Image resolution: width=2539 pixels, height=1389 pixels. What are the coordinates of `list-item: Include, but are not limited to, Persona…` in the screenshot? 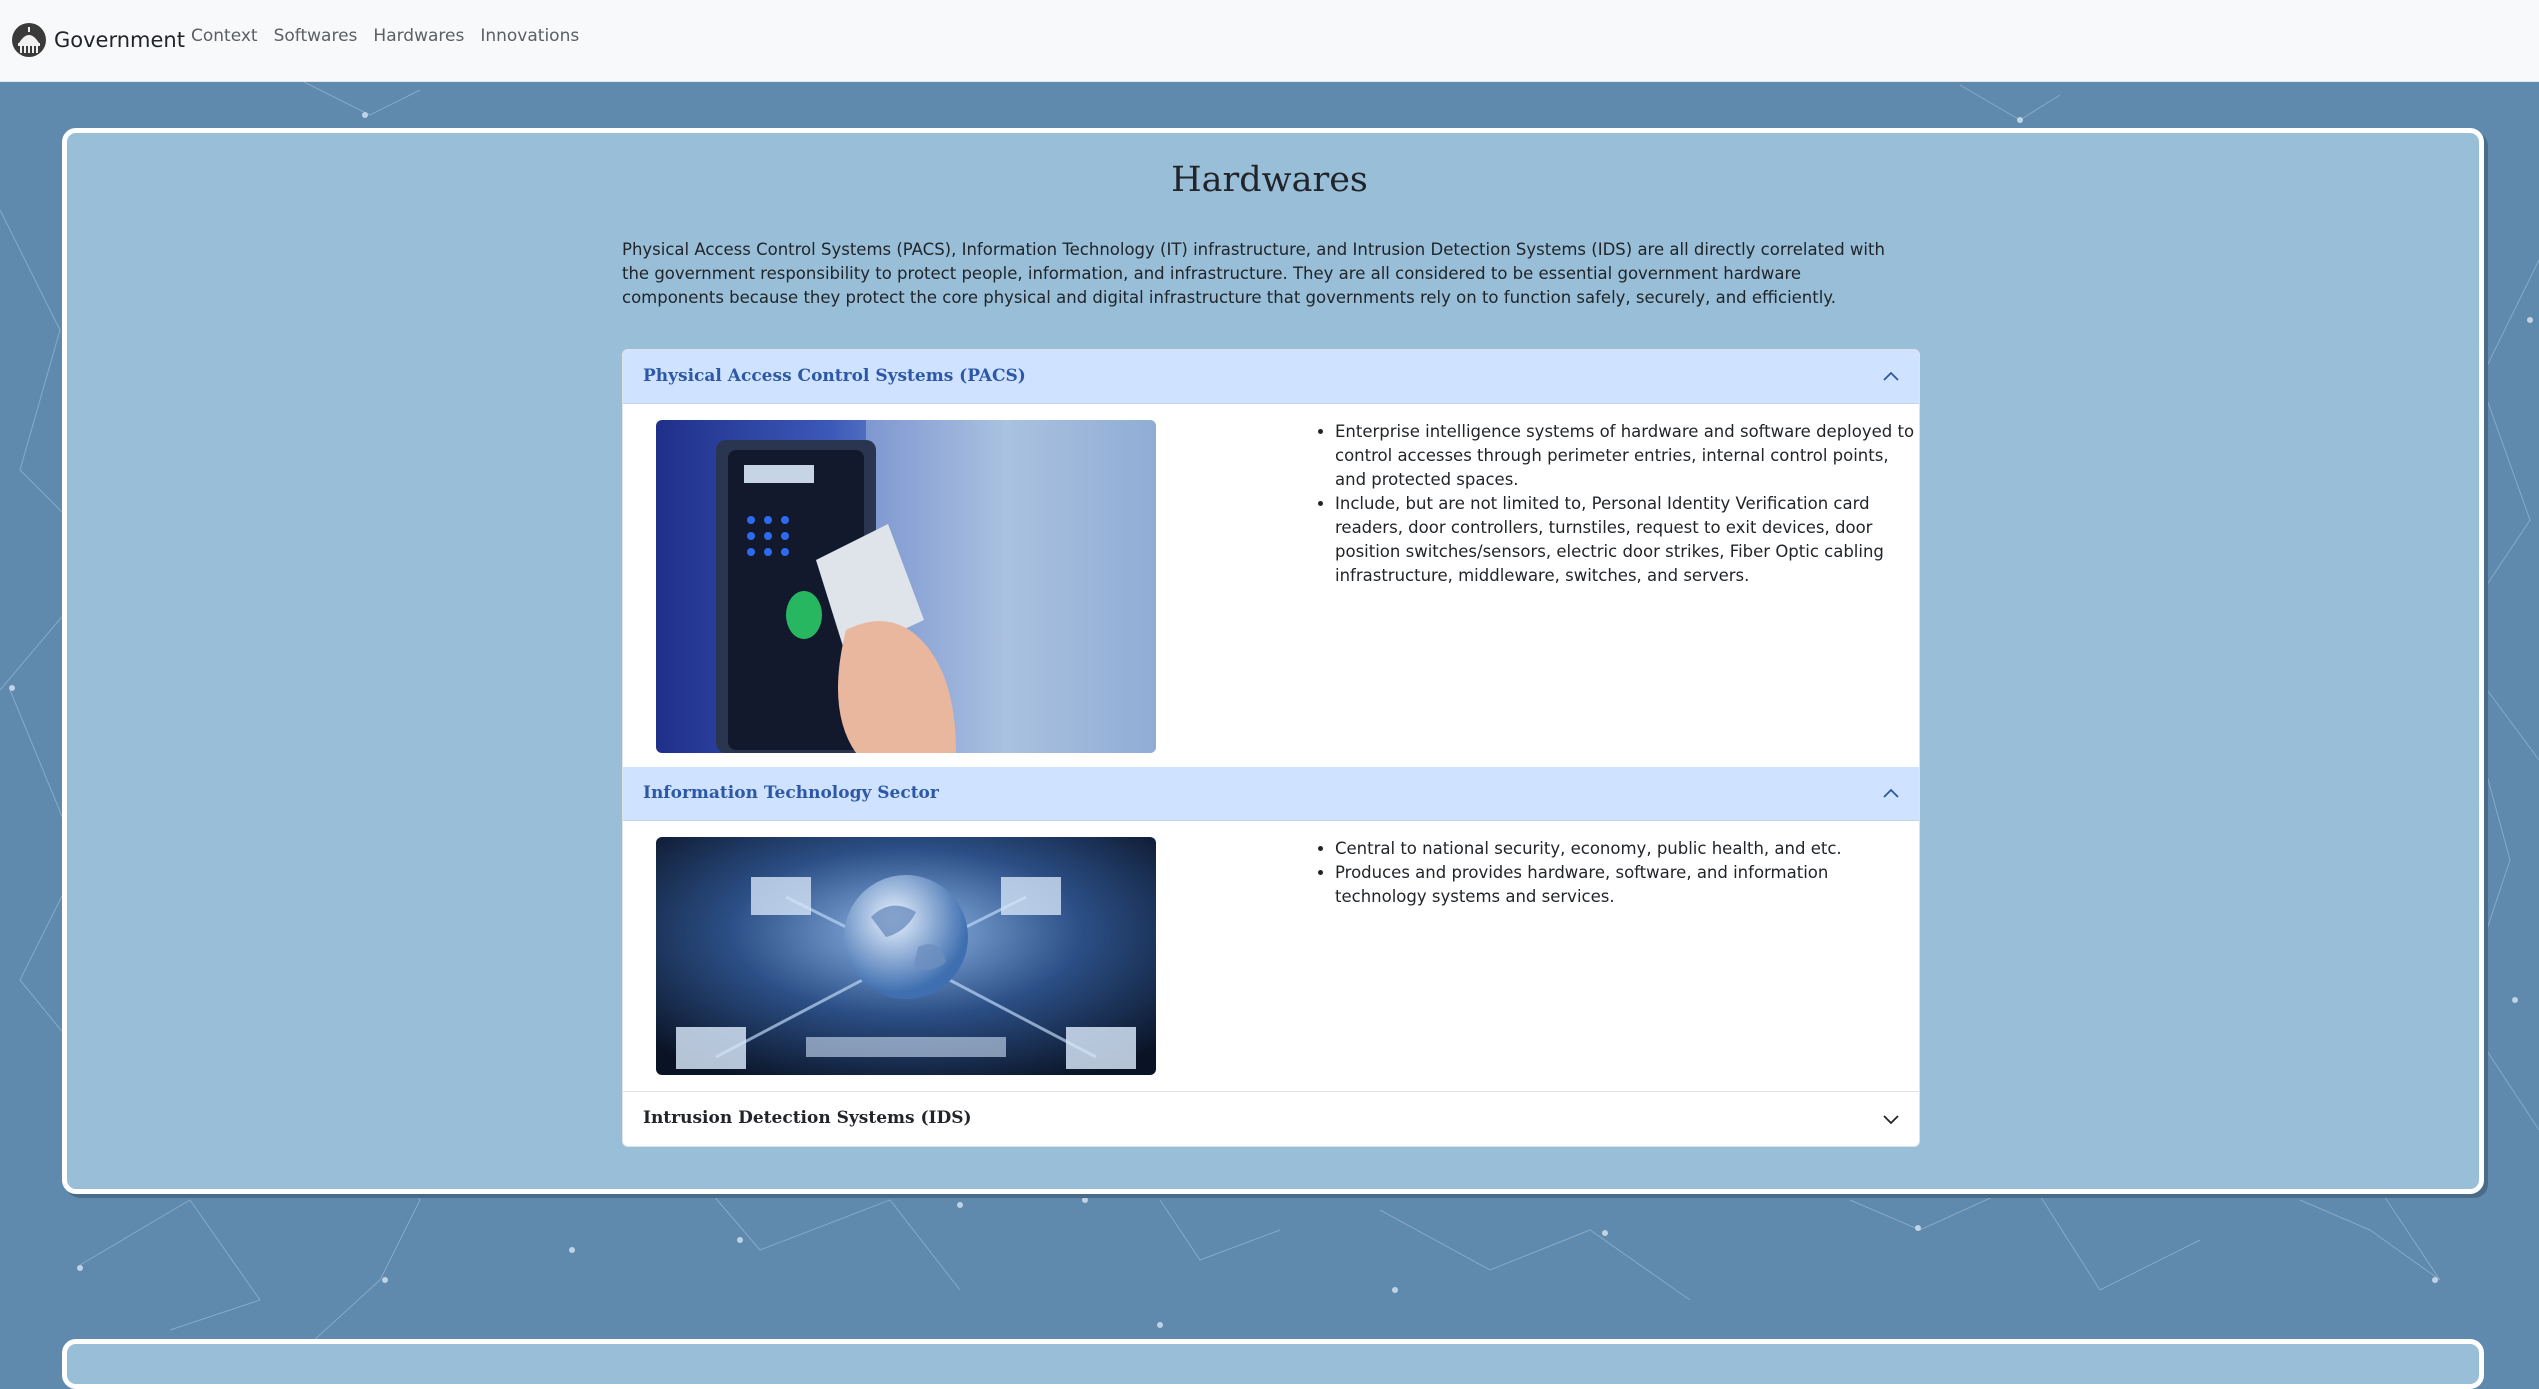 It's located at (1625, 540).